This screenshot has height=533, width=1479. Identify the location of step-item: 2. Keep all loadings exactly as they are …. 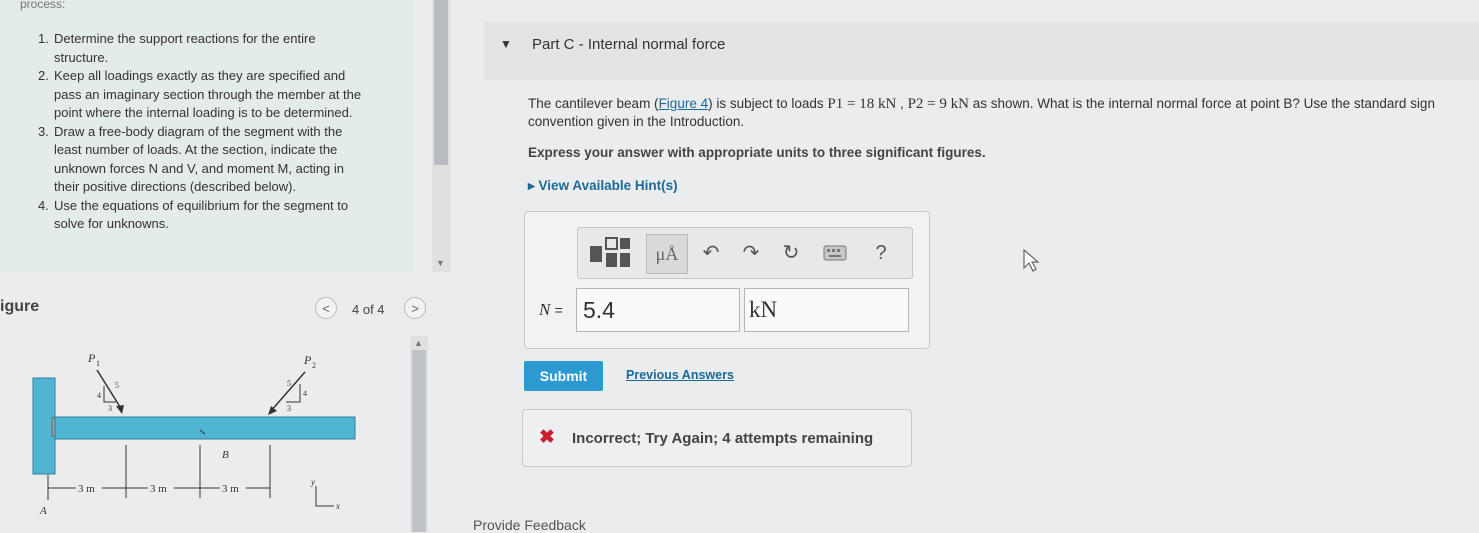
(200, 94).